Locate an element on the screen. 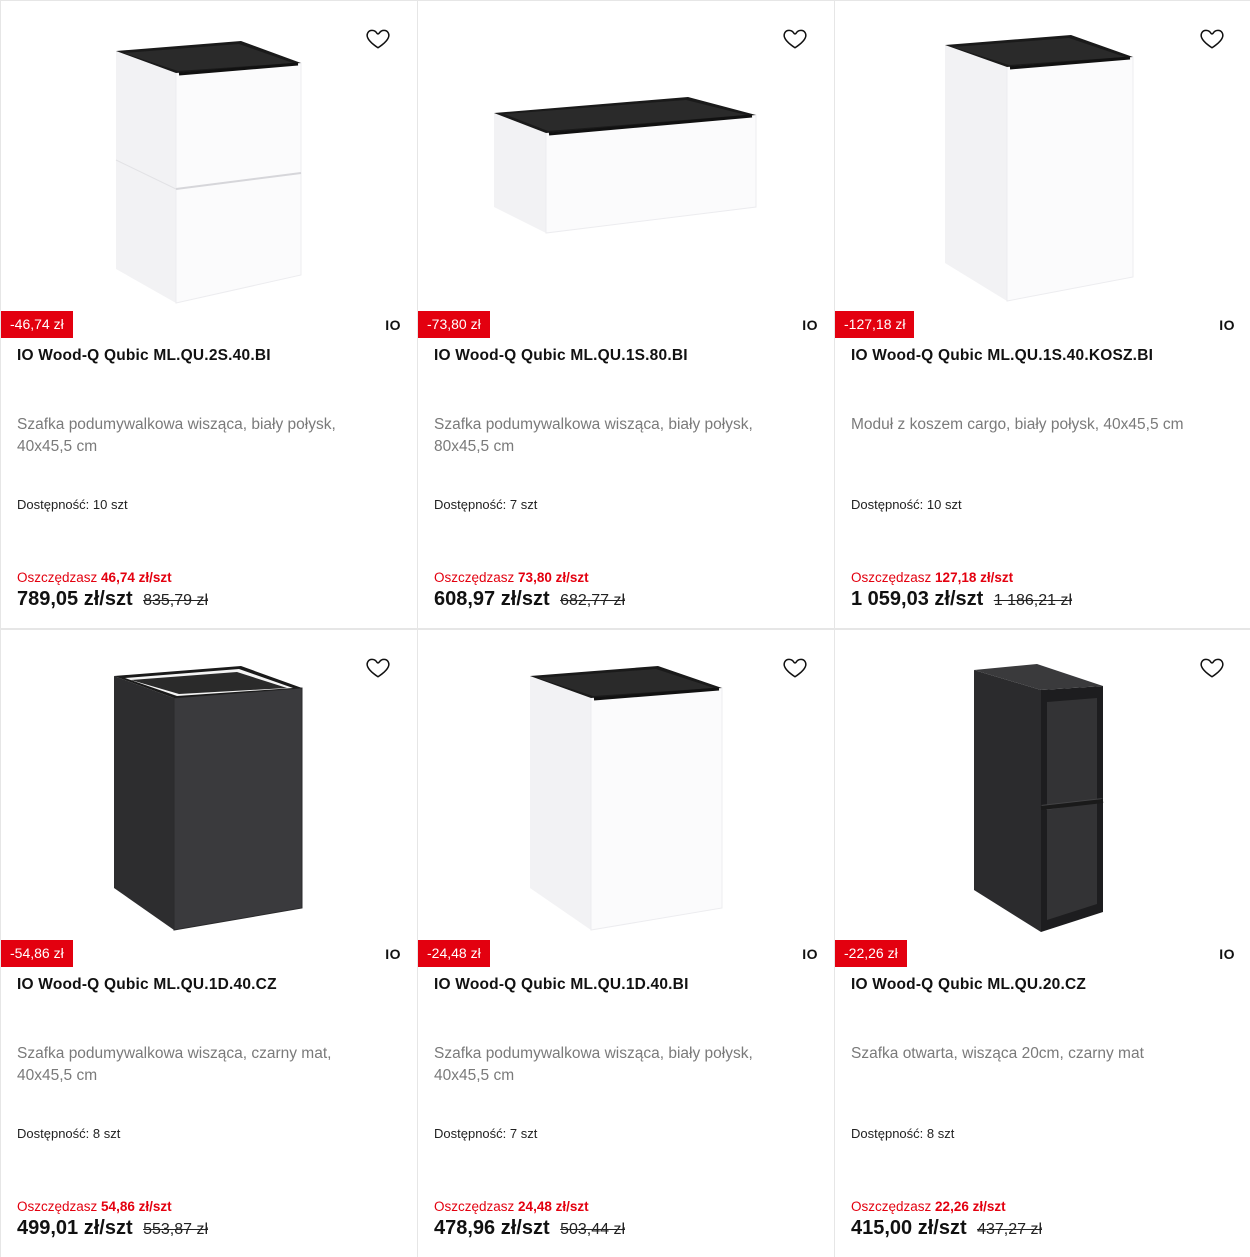 Image resolution: width=1250 pixels, height=1257 pixels. product-title: IO Wood-Q Qubic ML.QU.20.CZ is located at coordinates (1043, 985).